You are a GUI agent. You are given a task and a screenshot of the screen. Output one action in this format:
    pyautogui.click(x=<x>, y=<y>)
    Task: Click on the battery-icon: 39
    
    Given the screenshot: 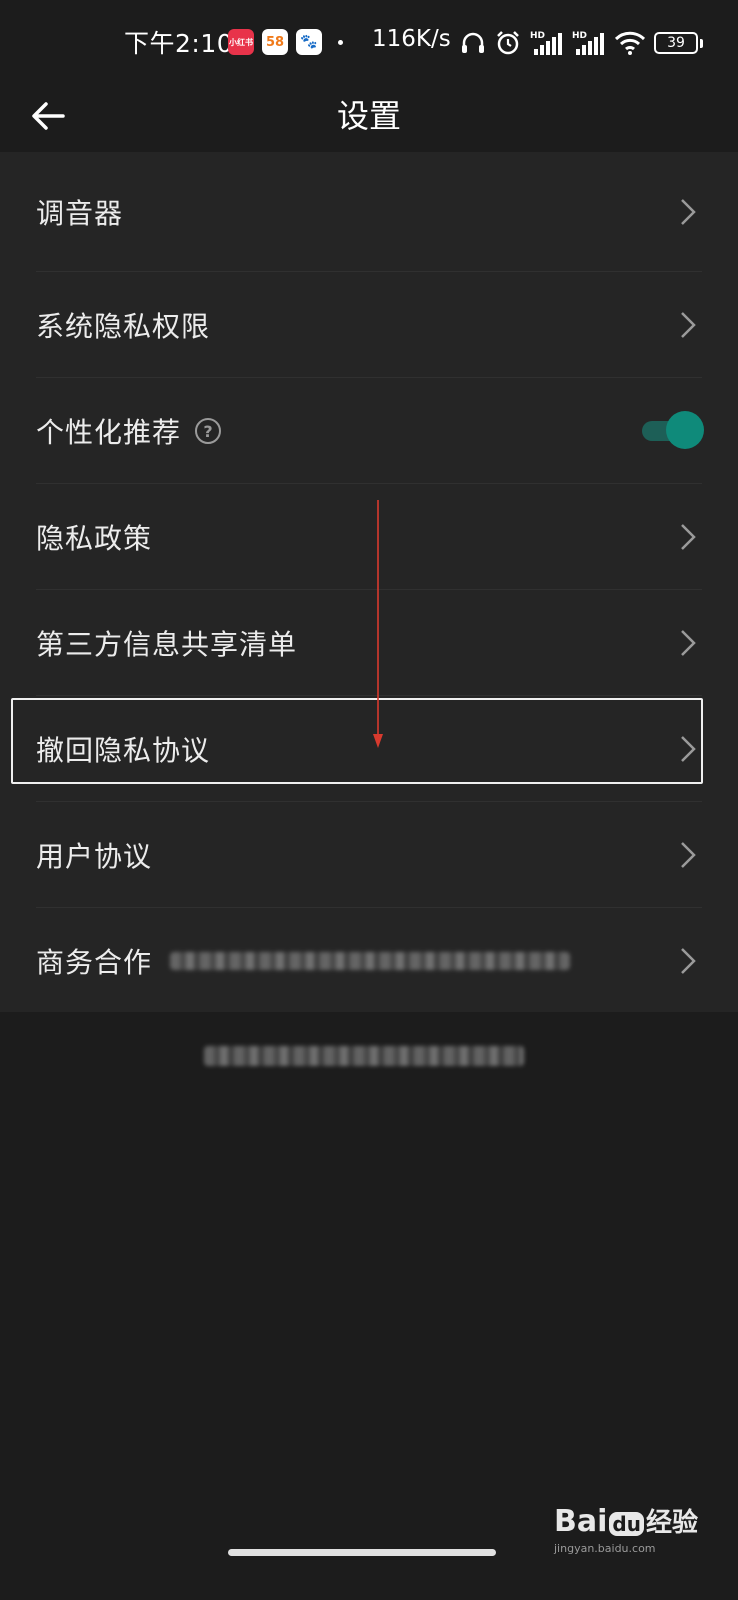 What is the action you would take?
    pyautogui.click(x=678, y=43)
    